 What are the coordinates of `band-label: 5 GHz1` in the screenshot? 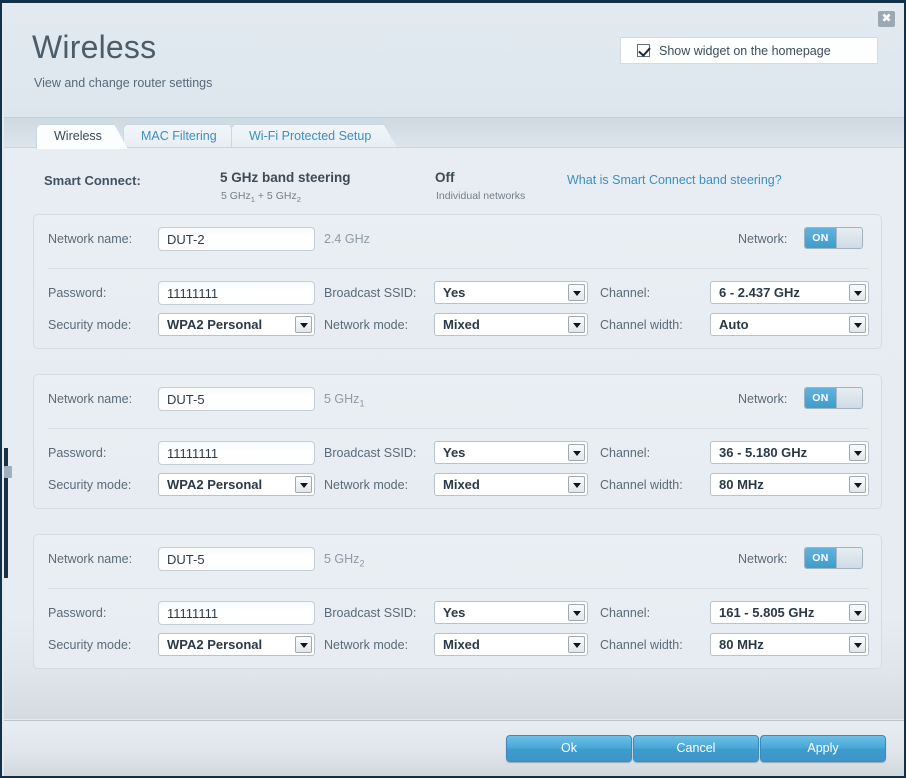 It's located at (344, 400).